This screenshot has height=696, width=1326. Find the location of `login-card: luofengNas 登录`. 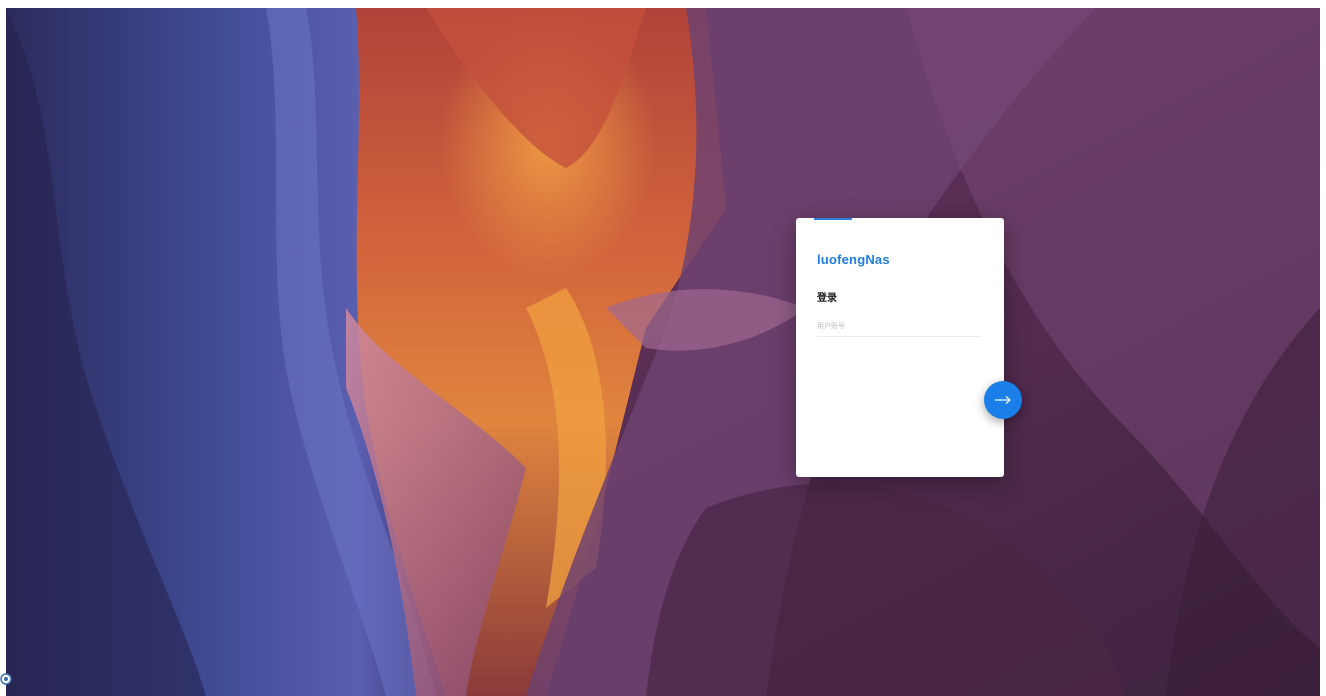

login-card: luofengNas 登录 is located at coordinates (900, 347).